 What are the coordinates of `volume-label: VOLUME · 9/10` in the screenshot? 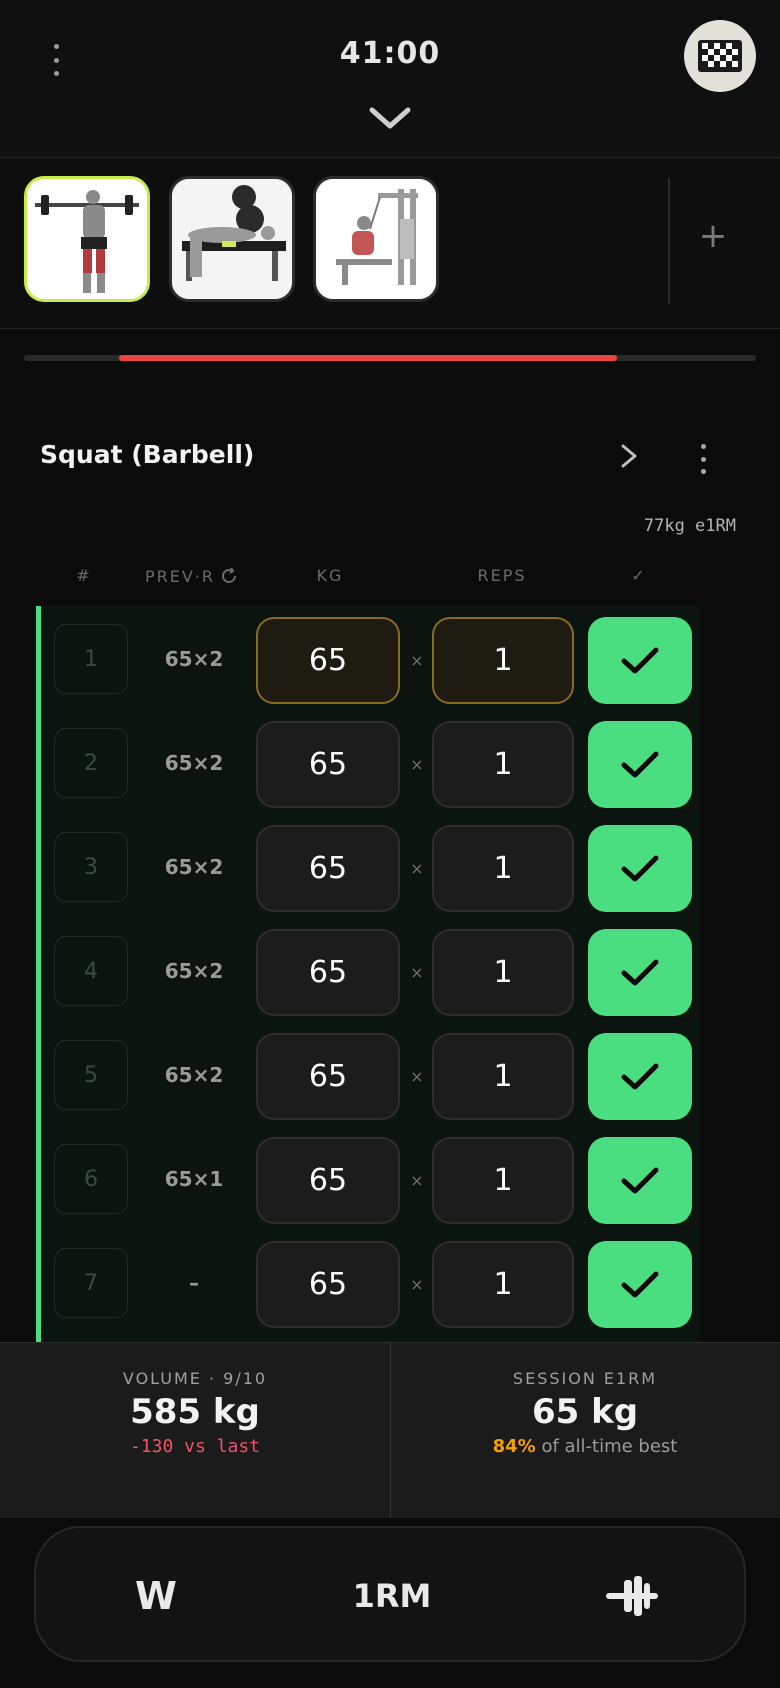 It's located at (195, 1378).